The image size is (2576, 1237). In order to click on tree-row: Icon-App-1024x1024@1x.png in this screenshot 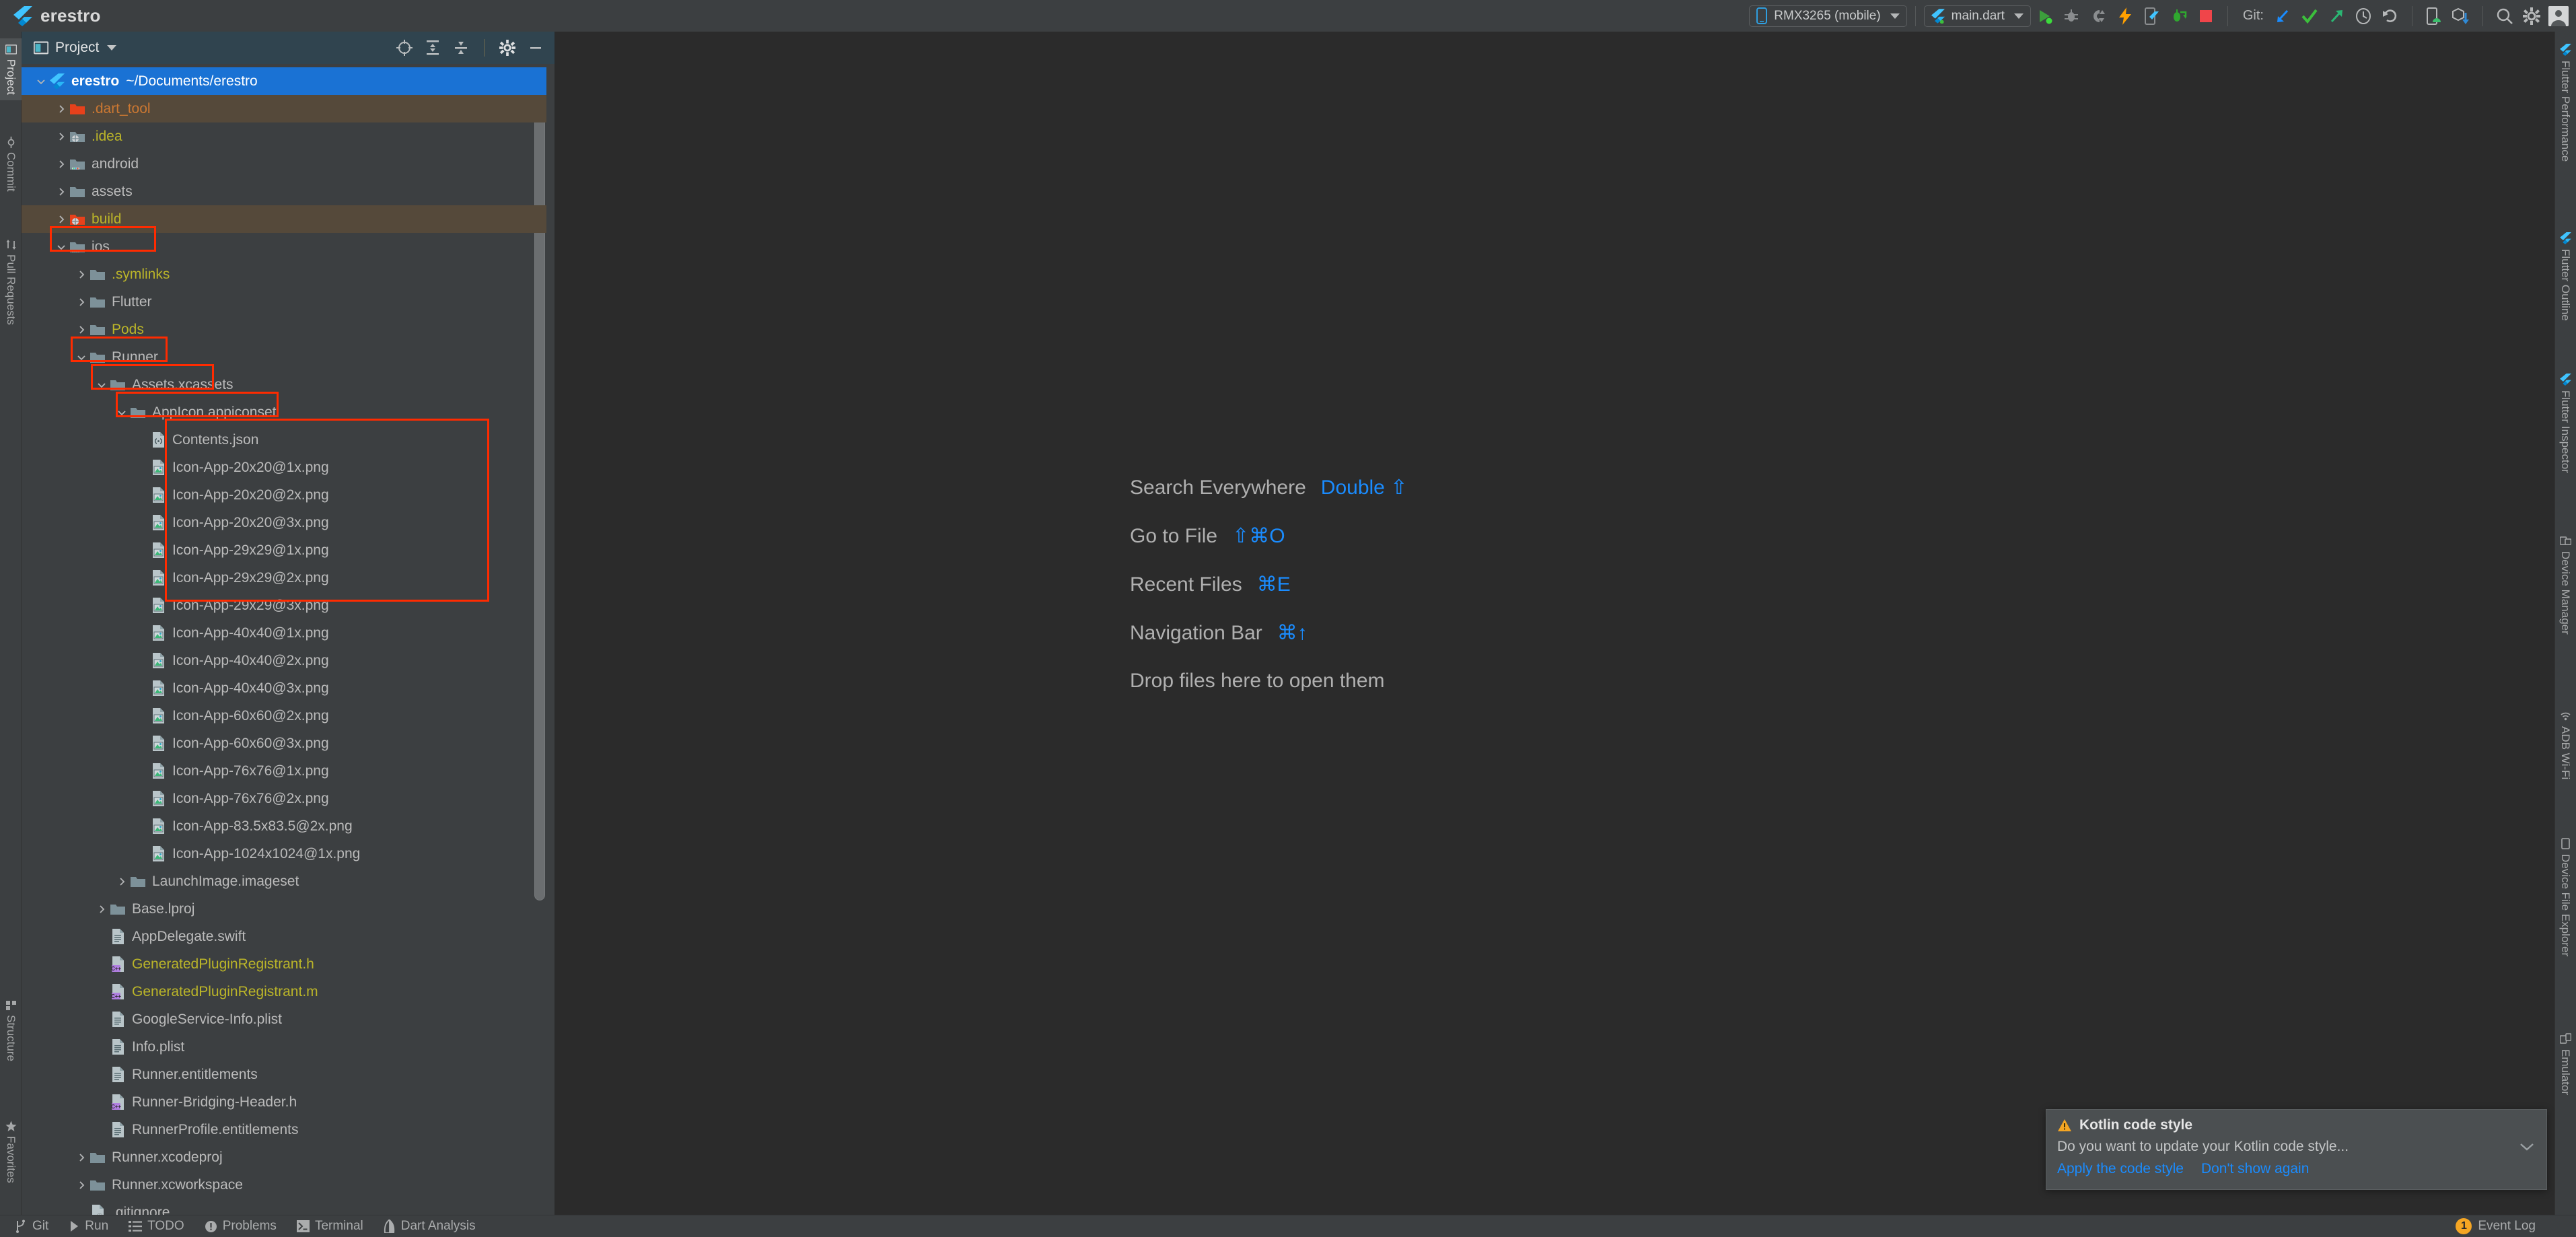, I will do `click(284, 854)`.